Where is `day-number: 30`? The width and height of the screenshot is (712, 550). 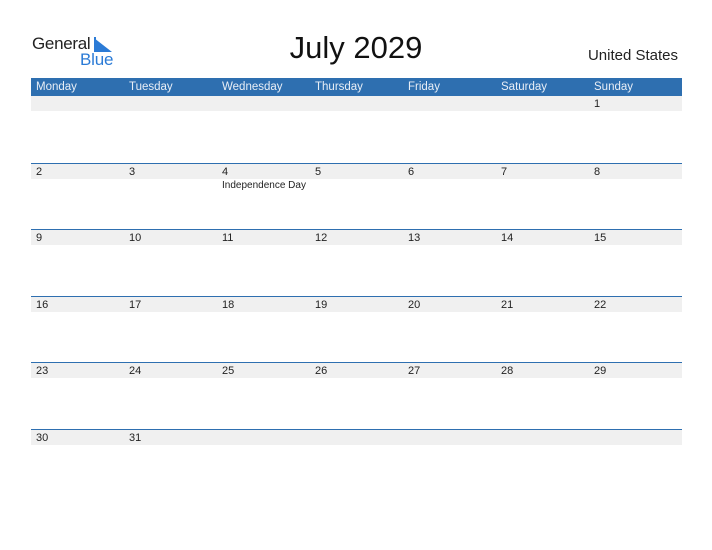
day-number: 30 is located at coordinates (42, 437).